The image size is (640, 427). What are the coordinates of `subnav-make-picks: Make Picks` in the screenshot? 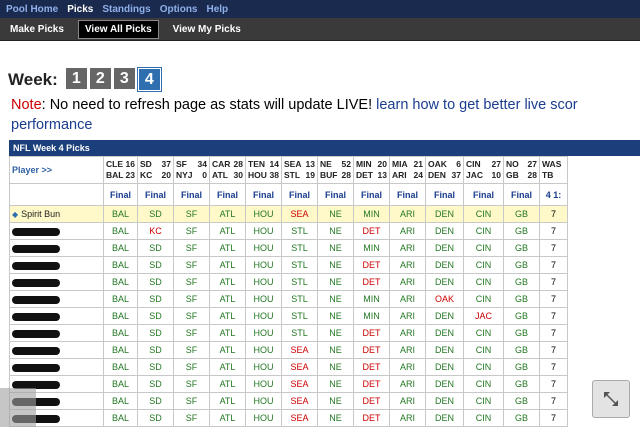 It's located at (37, 29).